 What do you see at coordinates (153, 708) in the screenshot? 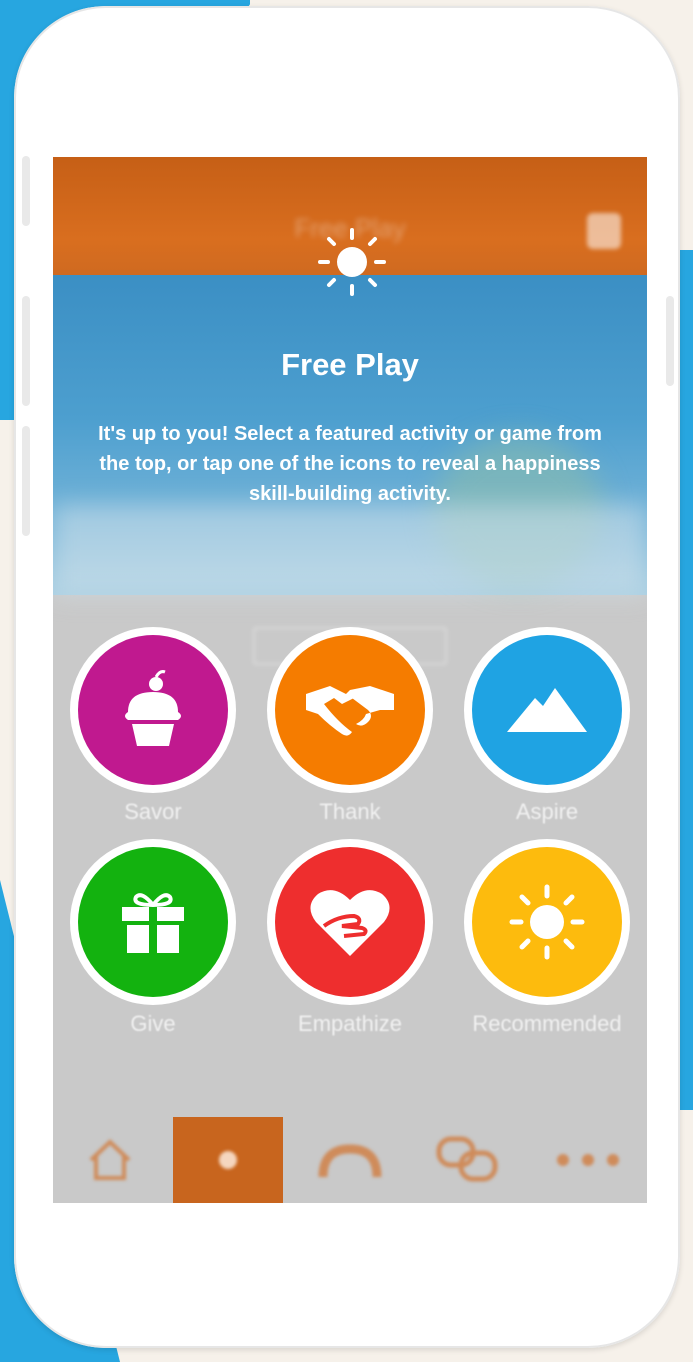
I see `cupcake-icon` at bounding box center [153, 708].